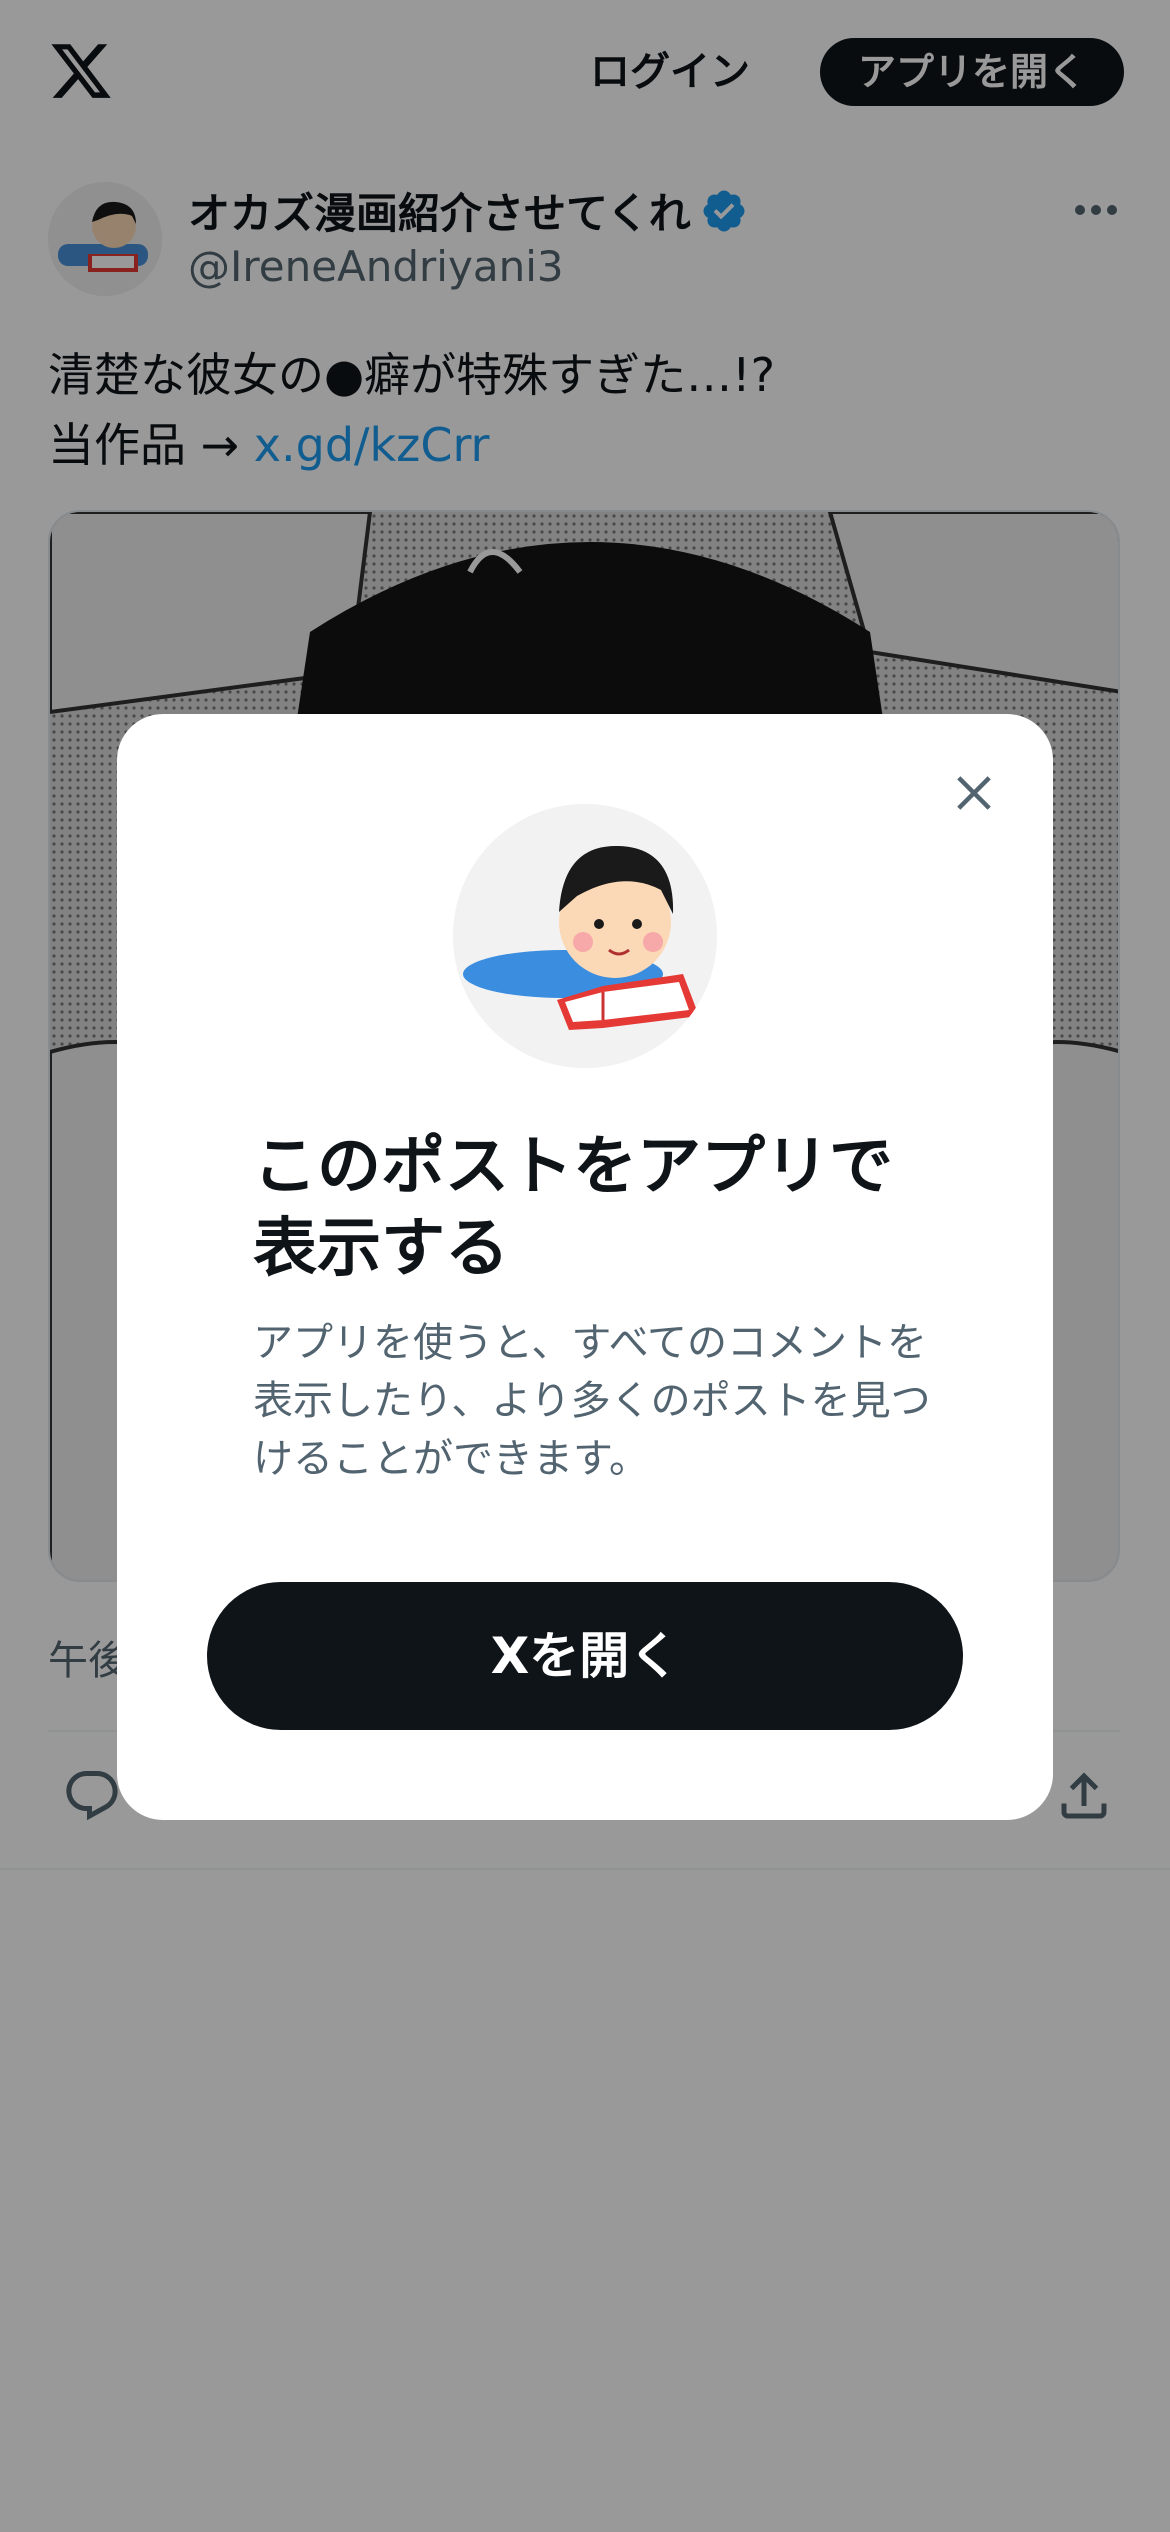 The height and width of the screenshot is (2532, 1170). I want to click on open-x-button: Xを開く, so click(585, 1656).